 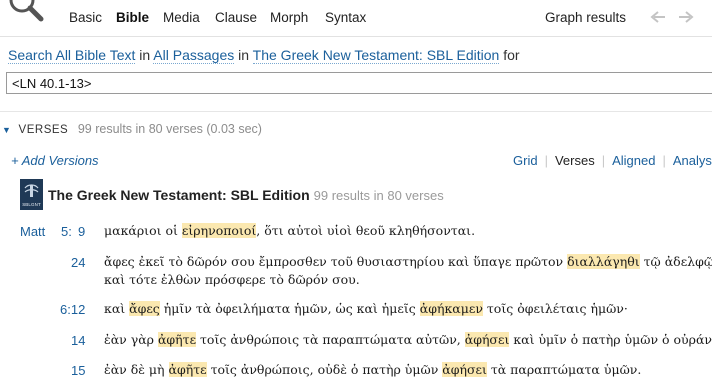 I want to click on magnifier-icon, so click(x=27, y=12).